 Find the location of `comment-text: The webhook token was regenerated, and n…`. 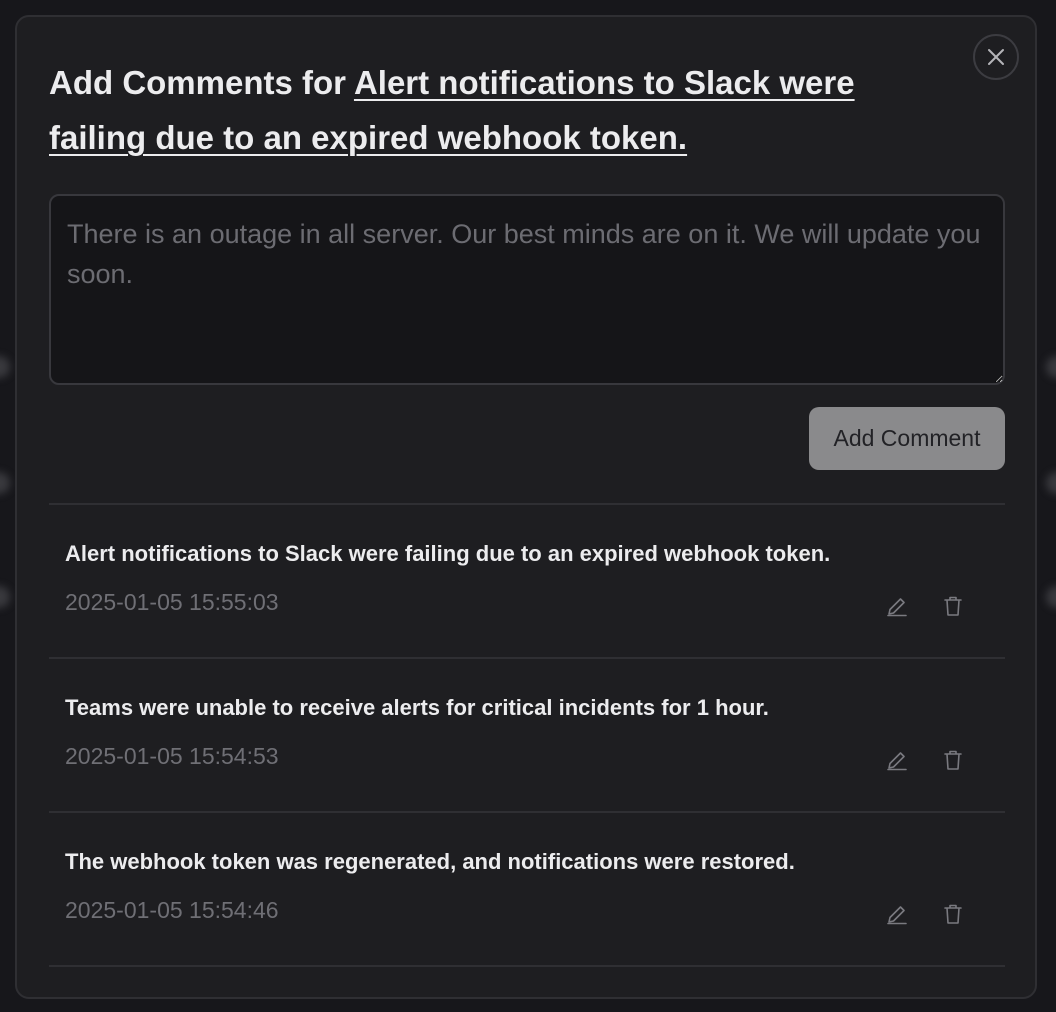

comment-text: The webhook token was regenerated, and n… is located at coordinates (430, 861).